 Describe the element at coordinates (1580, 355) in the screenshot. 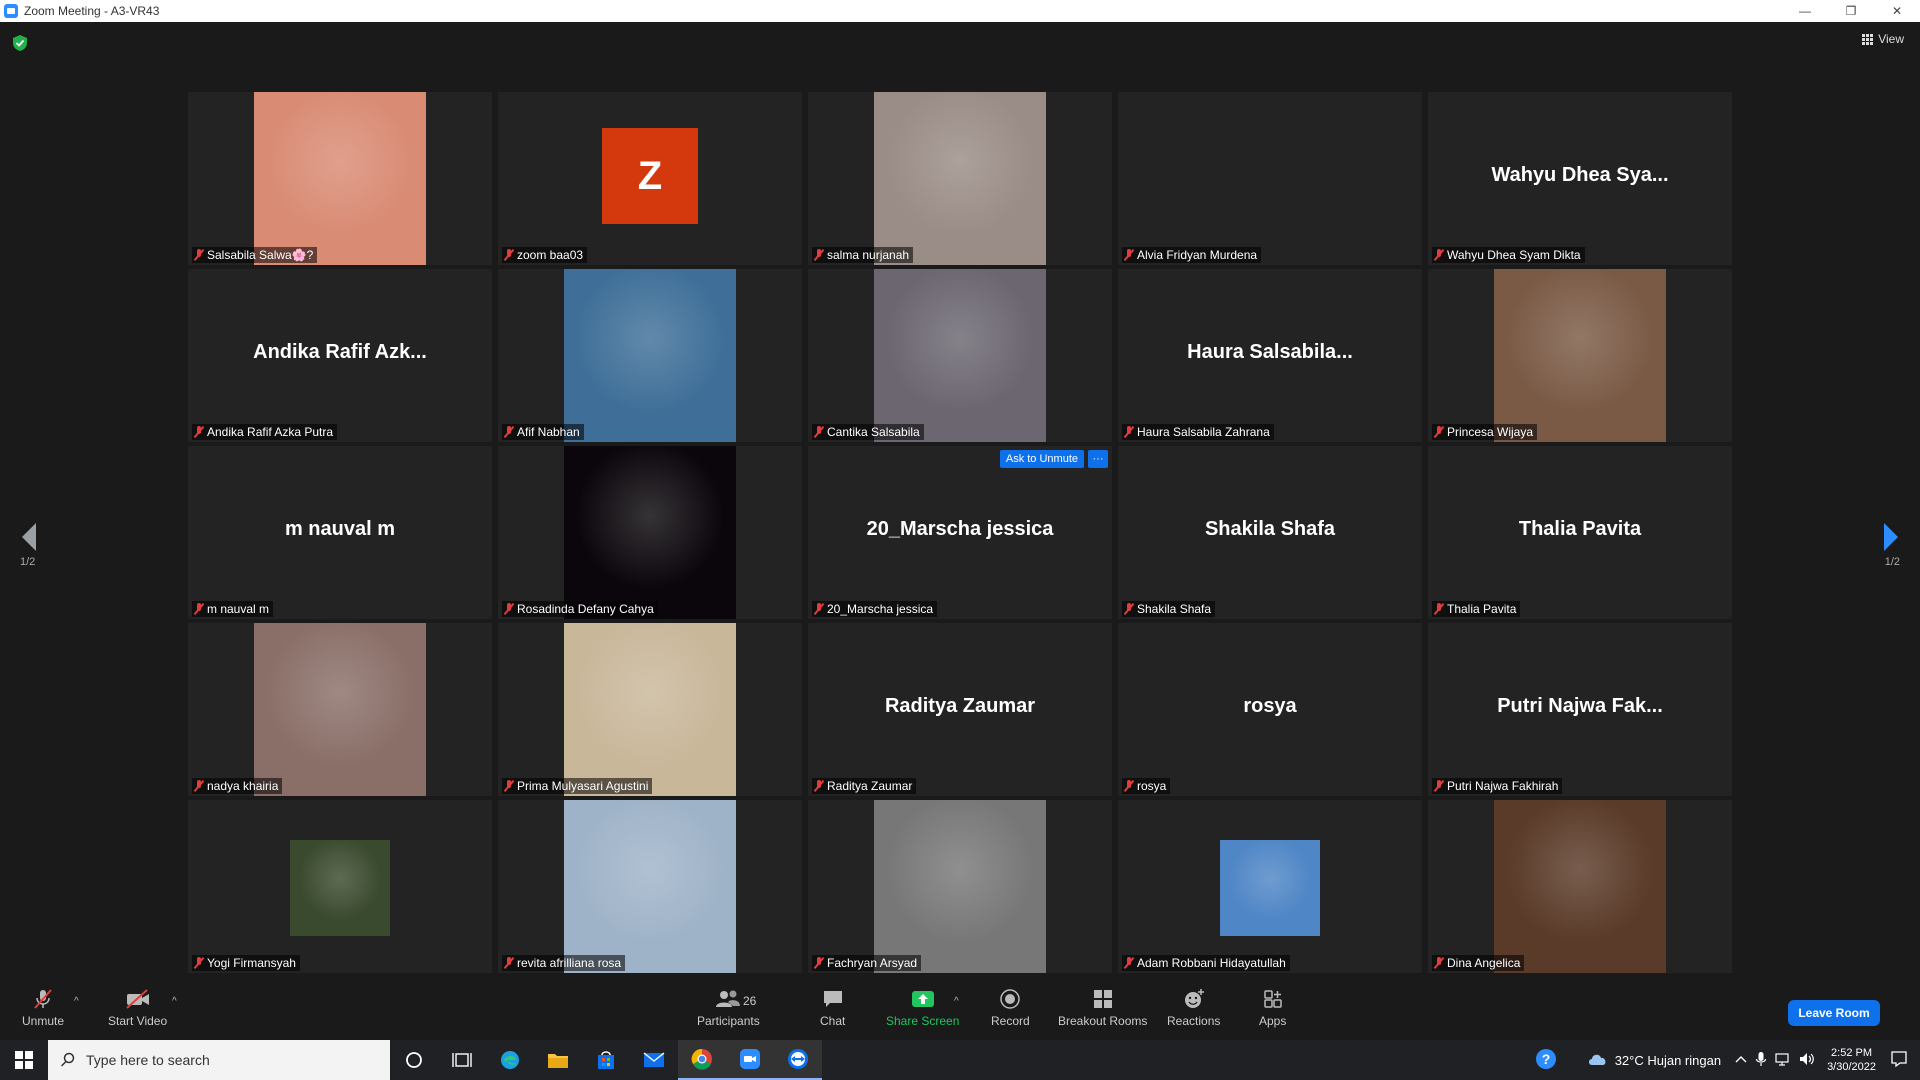

I see `participant-tile: Princesa Wijaya` at that location.